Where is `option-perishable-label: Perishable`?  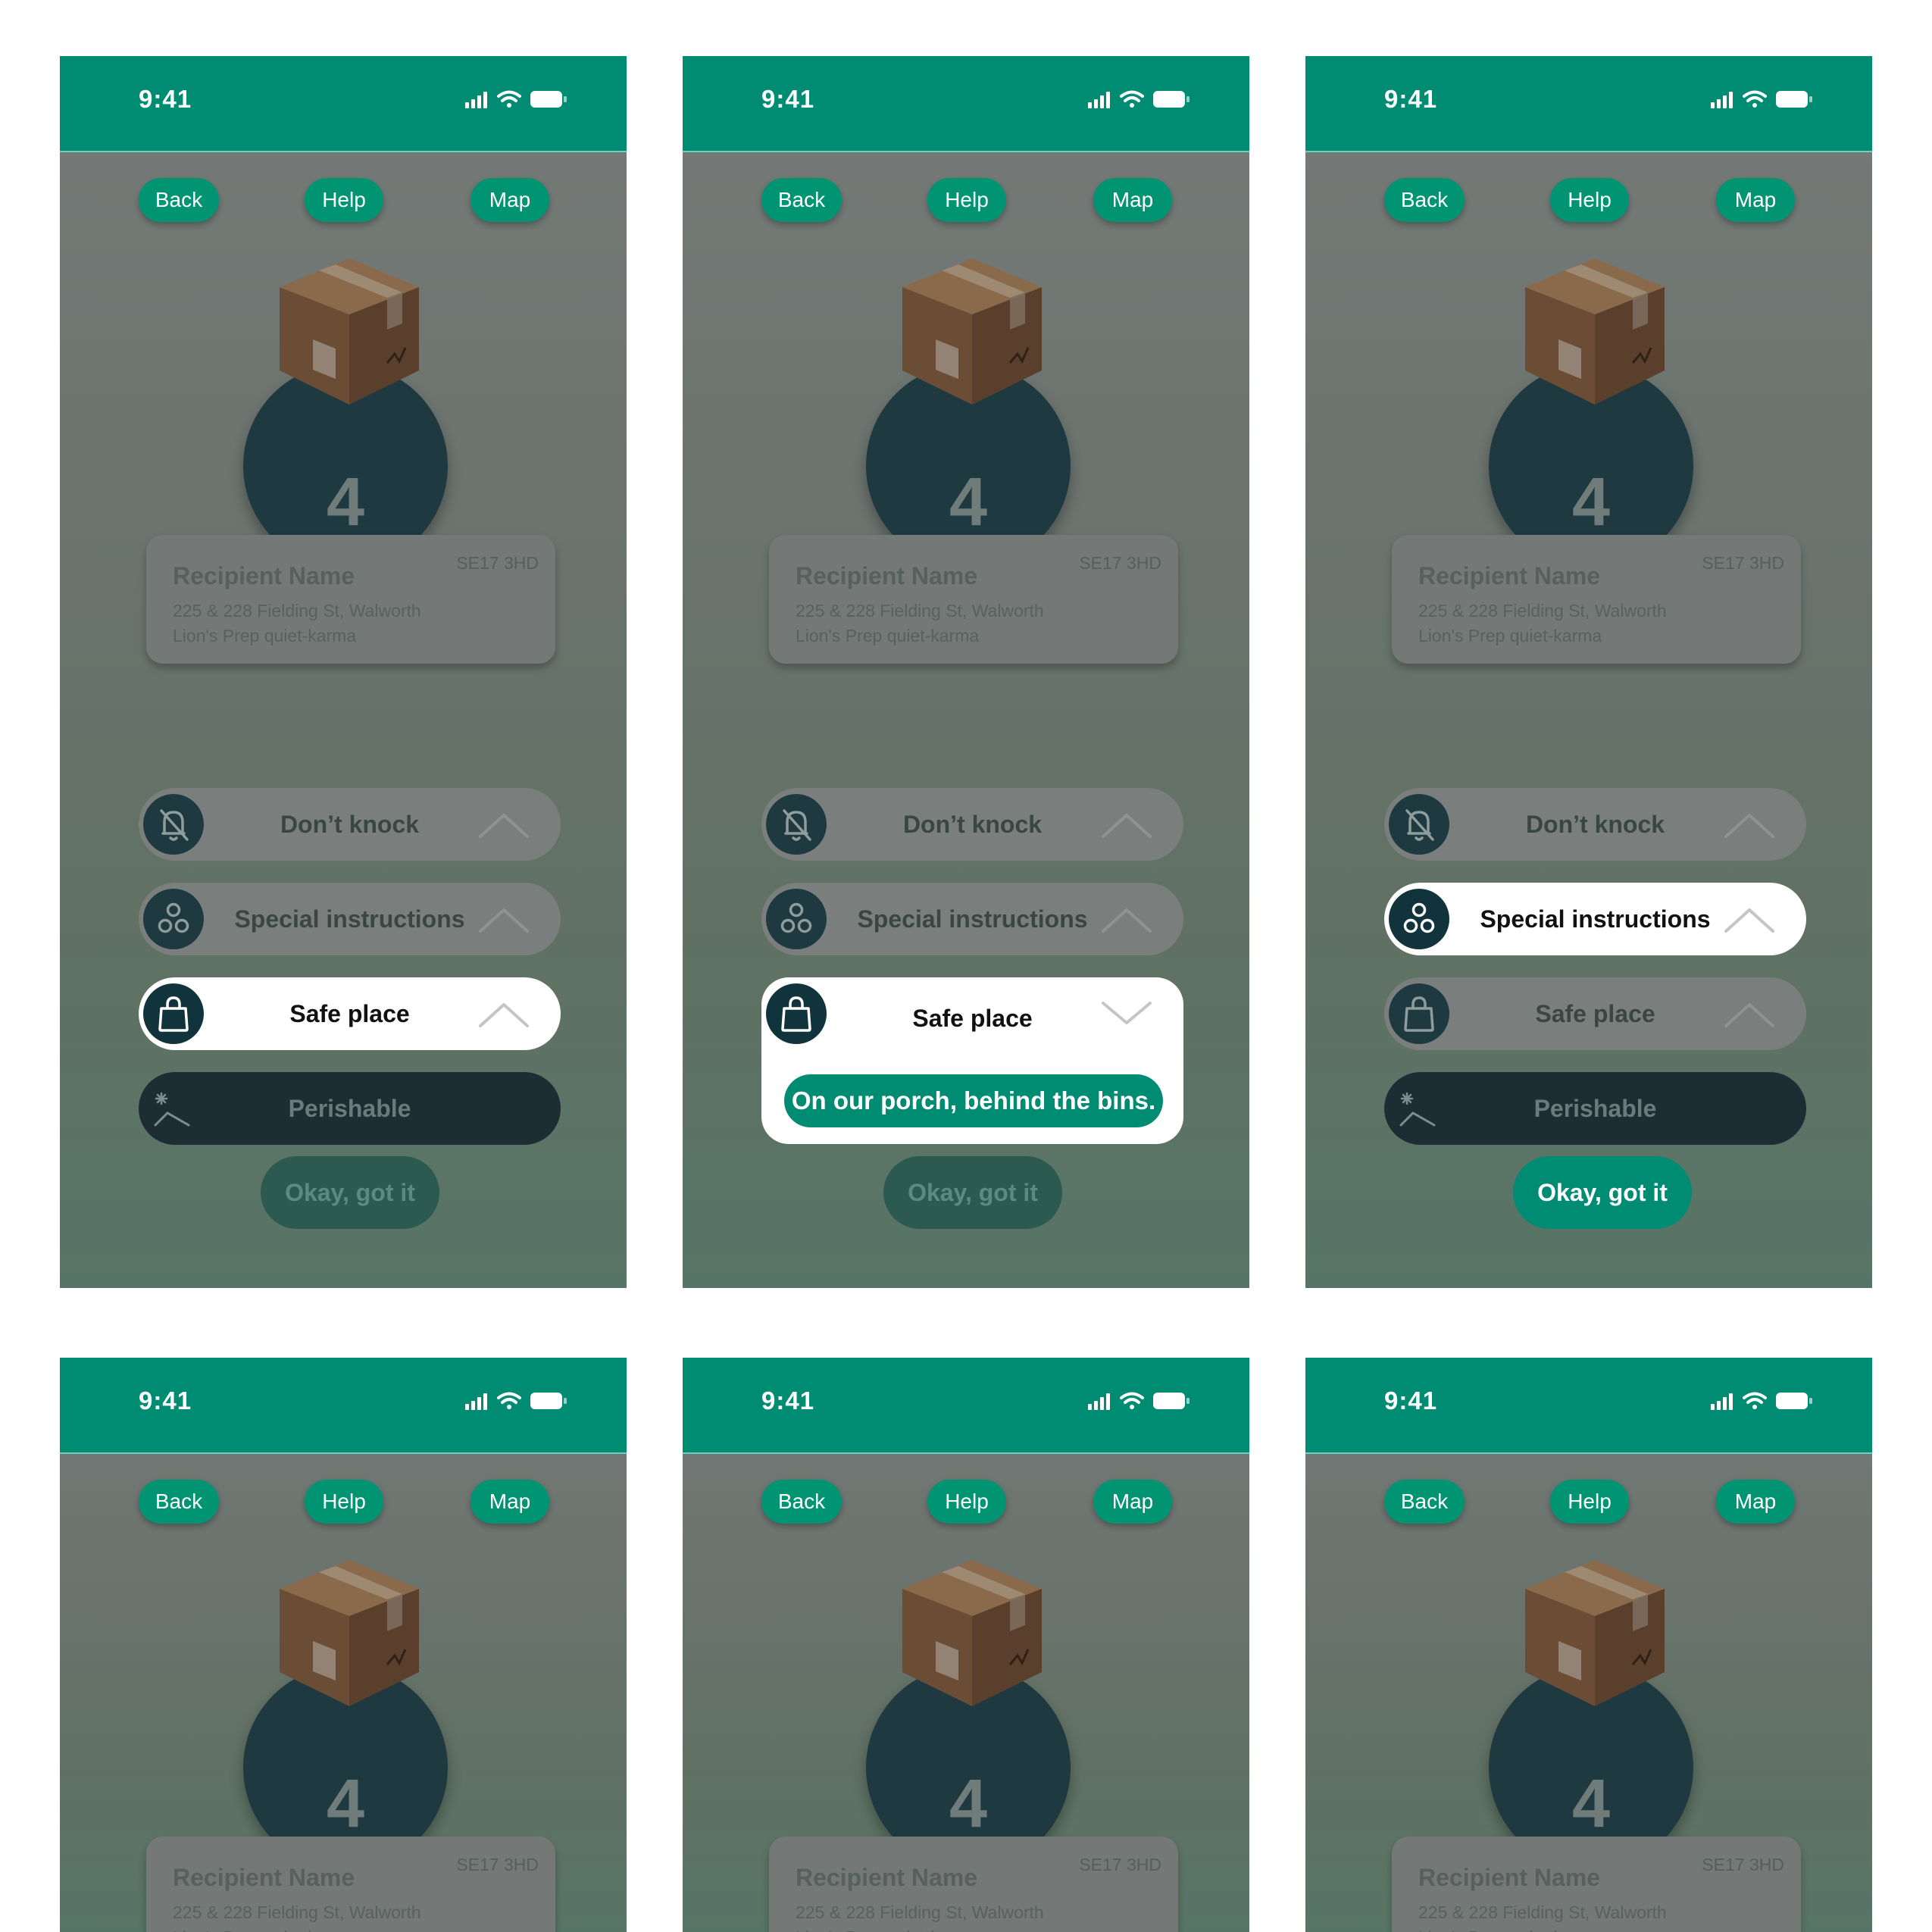
option-perishable-label: Perishable is located at coordinates (349, 1108).